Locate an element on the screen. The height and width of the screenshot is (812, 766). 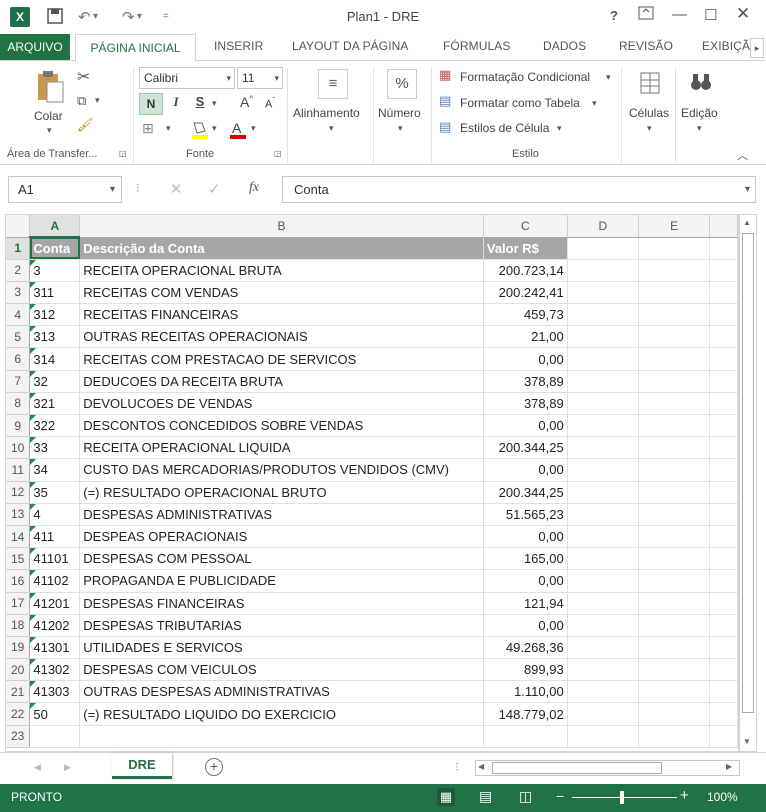
font-color-dropdown-icon: ▾ is located at coordinates (253, 128).